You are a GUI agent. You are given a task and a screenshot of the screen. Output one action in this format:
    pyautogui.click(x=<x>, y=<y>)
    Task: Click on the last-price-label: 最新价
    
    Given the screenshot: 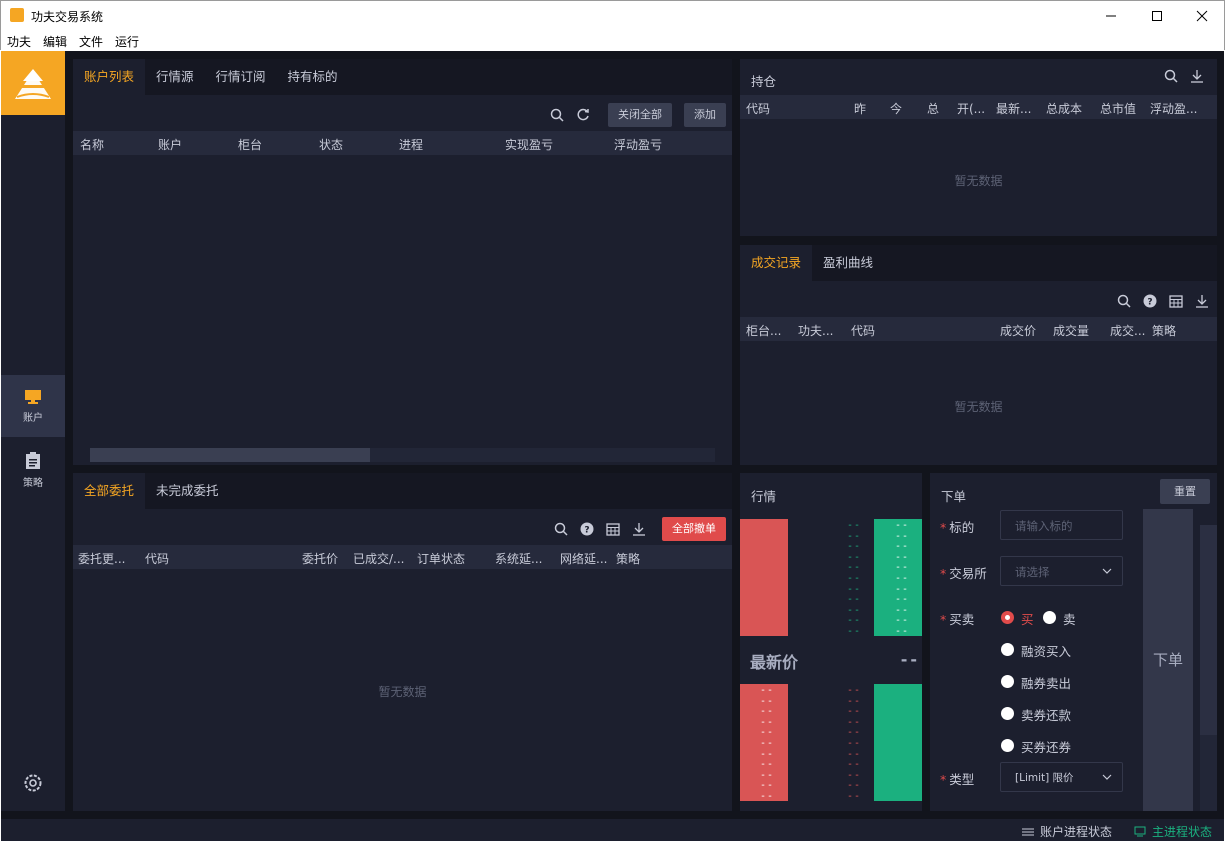 What is the action you would take?
    pyautogui.click(x=774, y=662)
    